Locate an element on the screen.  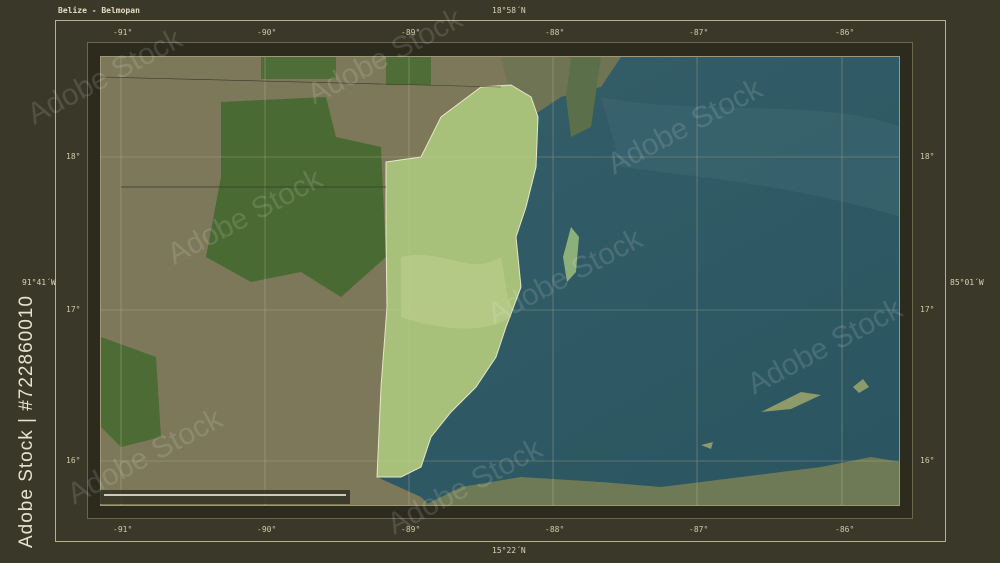
top-tick-lon: -89° is located at coordinates (411, 32).